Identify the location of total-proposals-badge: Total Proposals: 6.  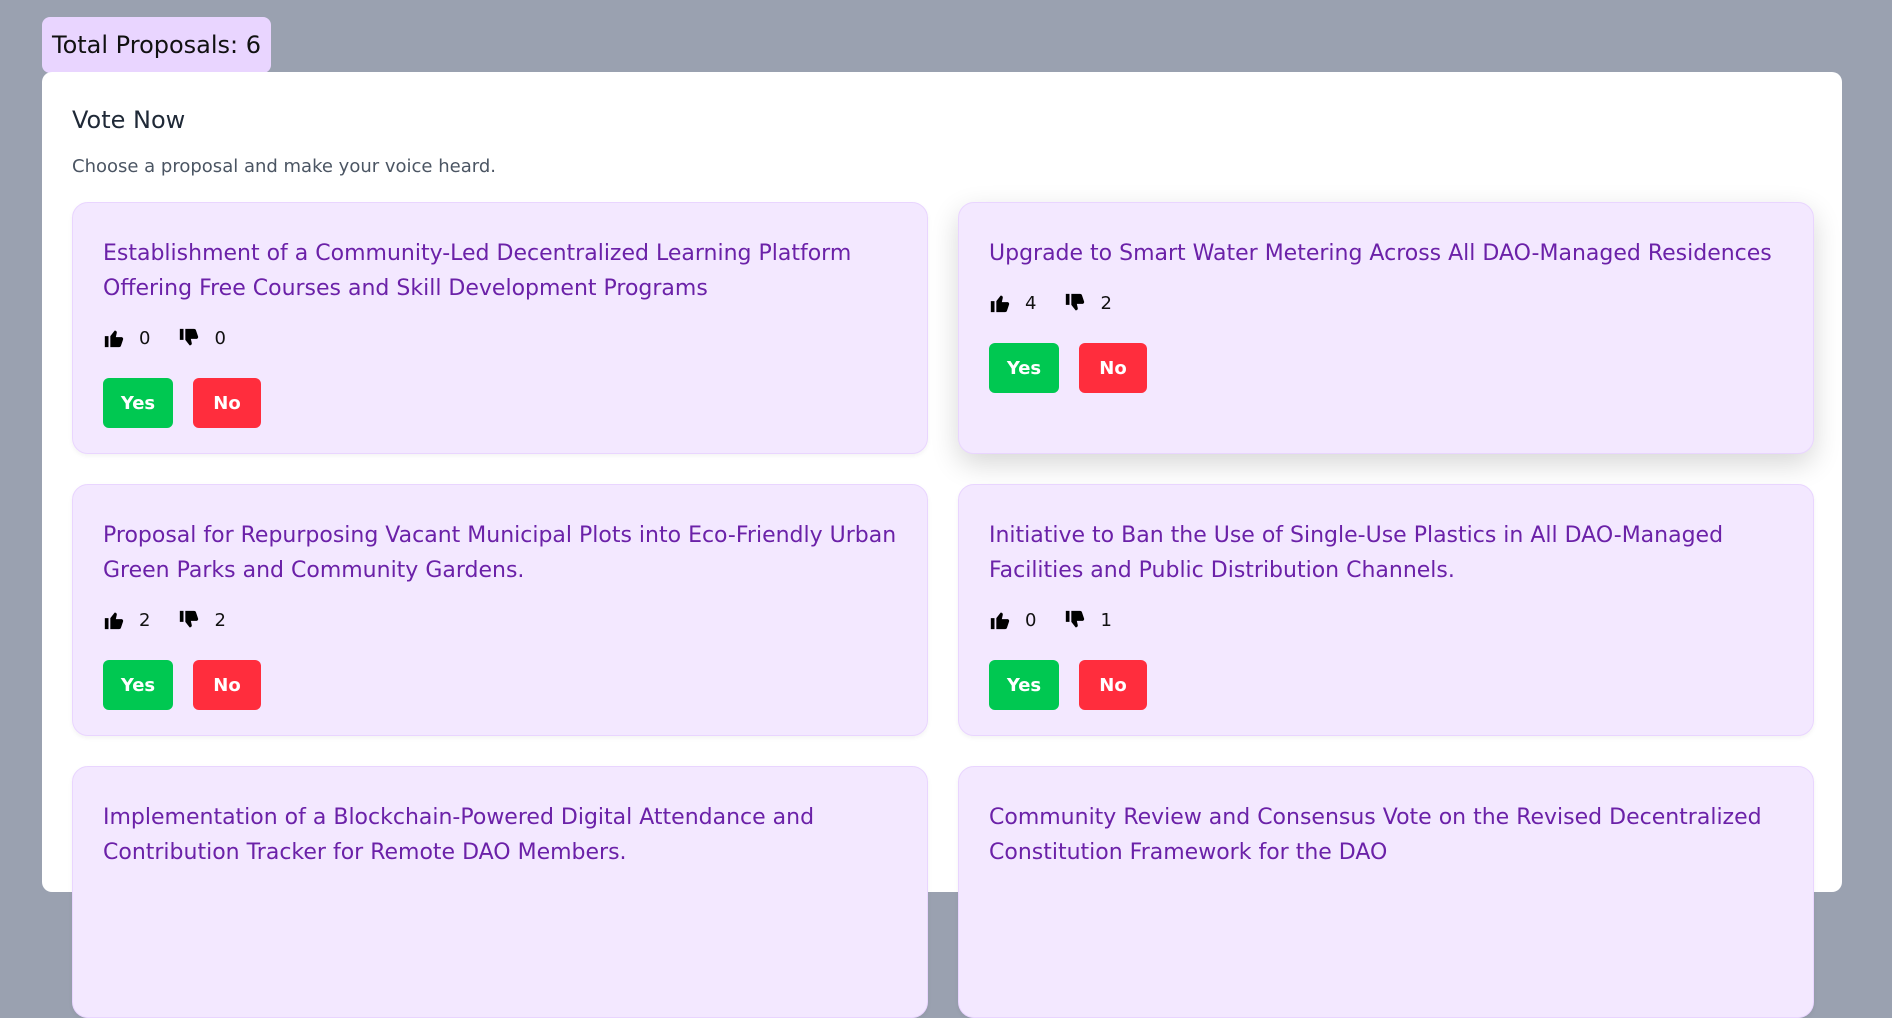
(157, 45).